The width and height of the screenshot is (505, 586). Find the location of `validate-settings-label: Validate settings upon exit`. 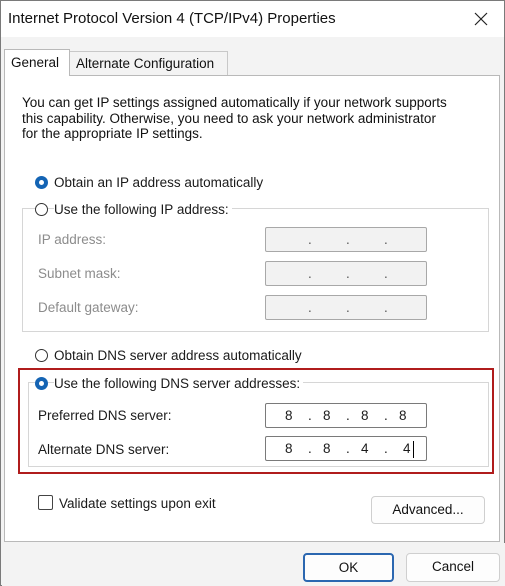

validate-settings-label: Validate settings upon exit is located at coordinates (137, 503).